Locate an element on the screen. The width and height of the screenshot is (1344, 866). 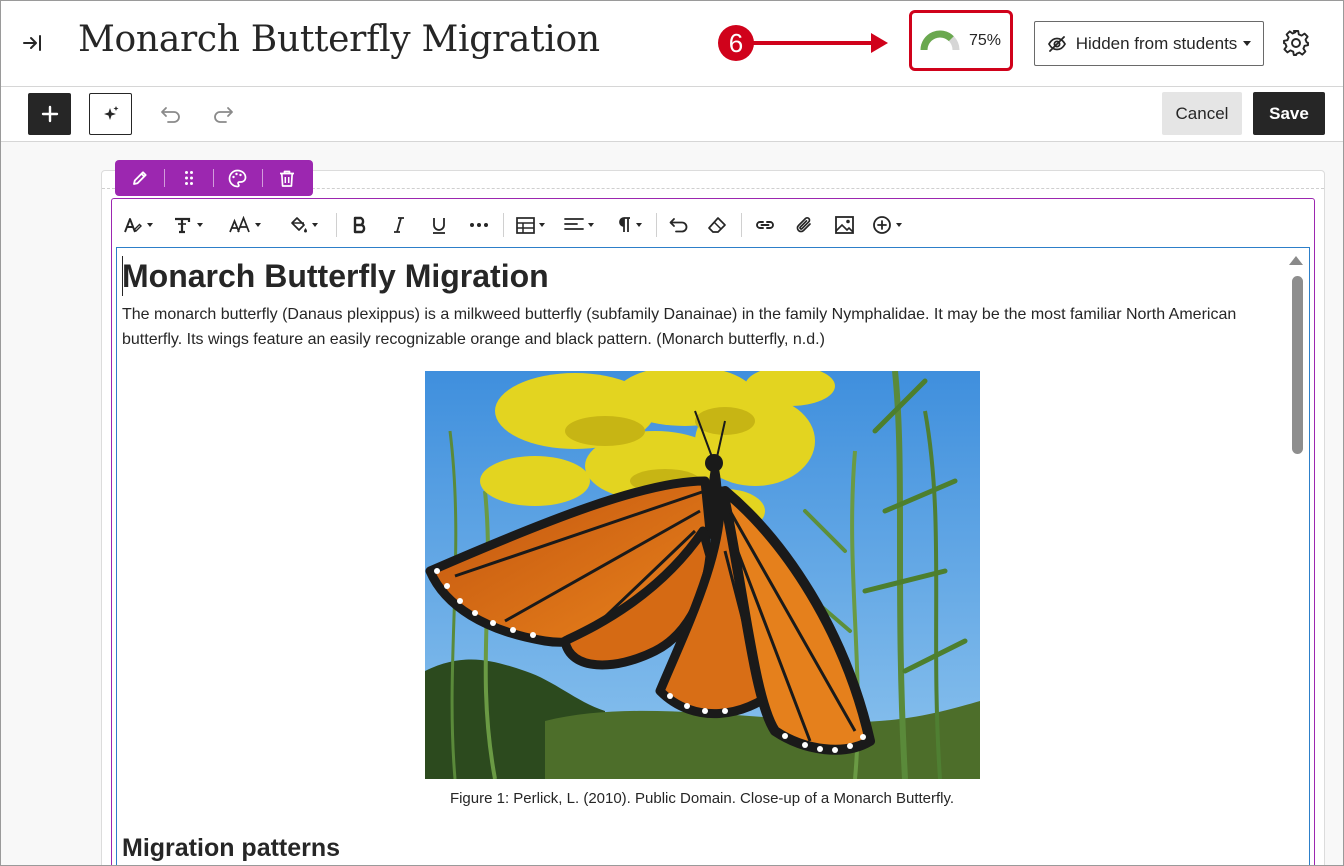
pencil-icon is located at coordinates (139, 178).